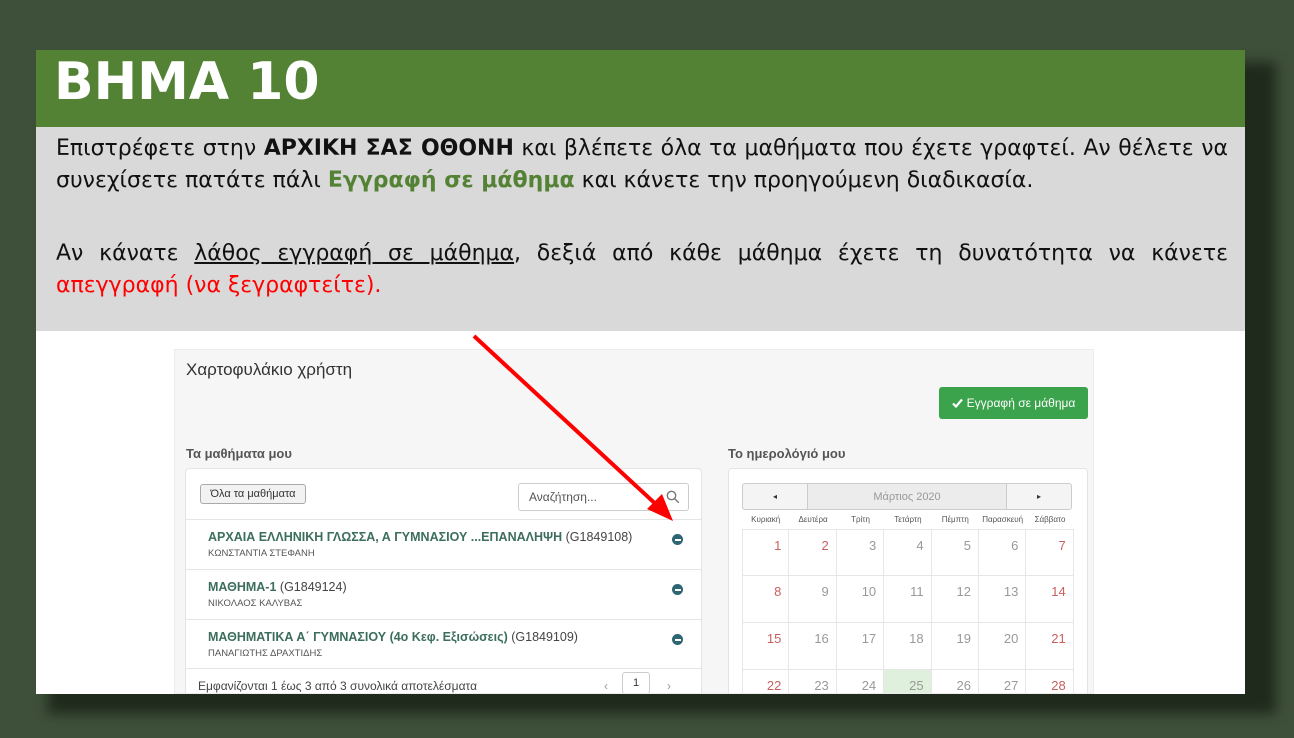 The width and height of the screenshot is (1294, 738). I want to click on red-arrow-annotation, so click(572, 427).